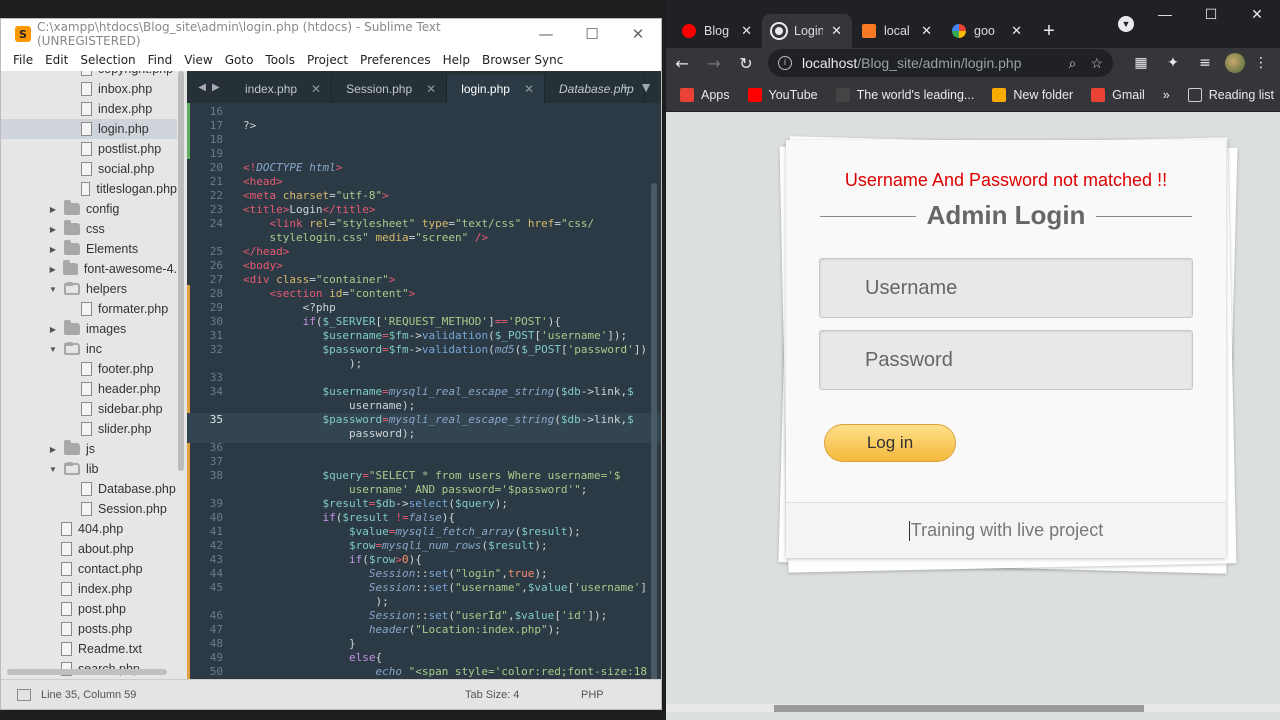 This screenshot has width=1280, height=720. What do you see at coordinates (1141, 63) in the screenshot?
I see `extension-grid-icon: ▦` at bounding box center [1141, 63].